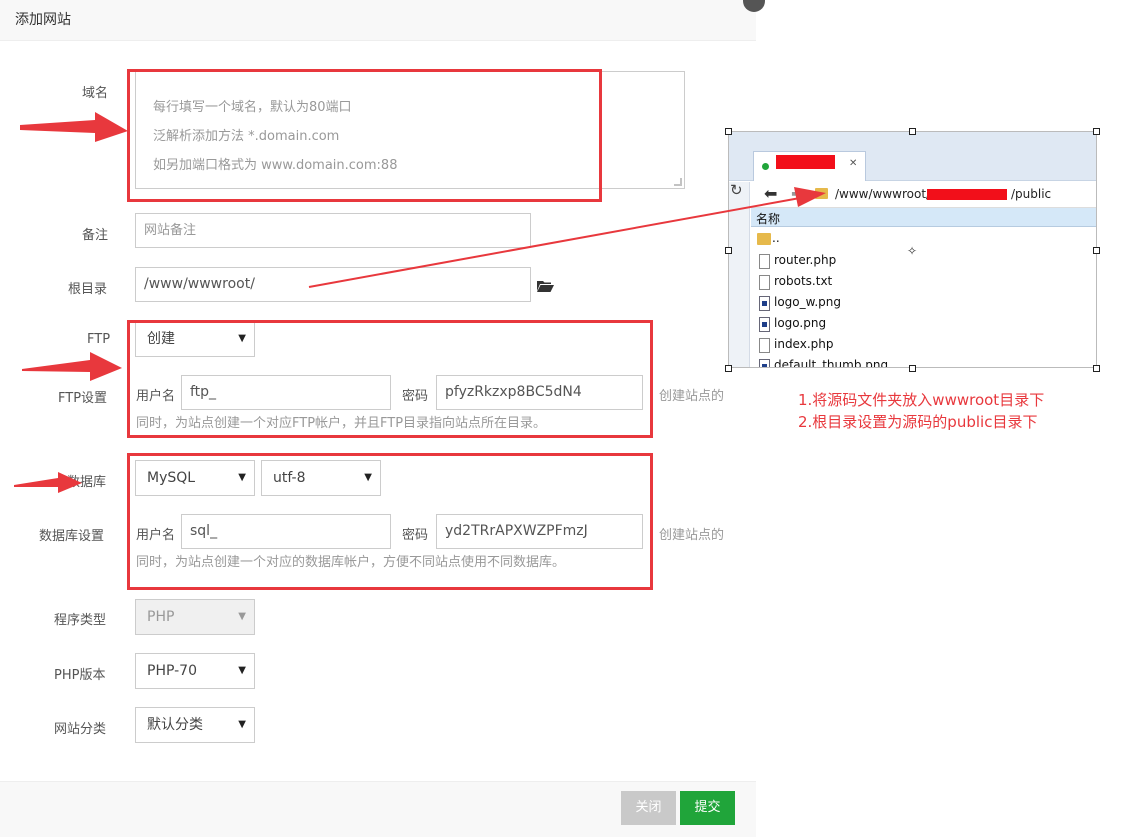 Image resolution: width=1124 pixels, height=837 pixels. I want to click on php-version-select: PHP-70 ▼, so click(195, 671).